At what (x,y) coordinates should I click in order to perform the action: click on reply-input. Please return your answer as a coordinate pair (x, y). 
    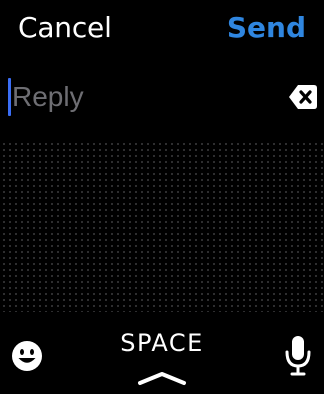
    Looking at the image, I should click on (137, 97).